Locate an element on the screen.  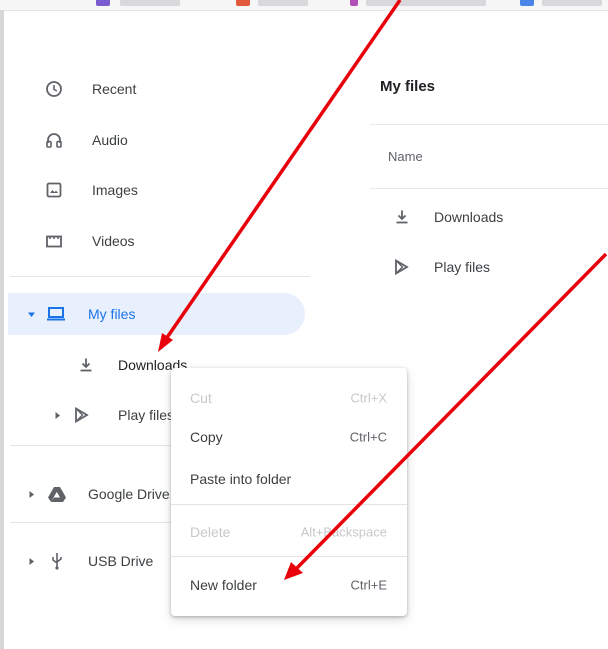
menu-item-shortcut: Ctrl+X is located at coordinates (368, 398).